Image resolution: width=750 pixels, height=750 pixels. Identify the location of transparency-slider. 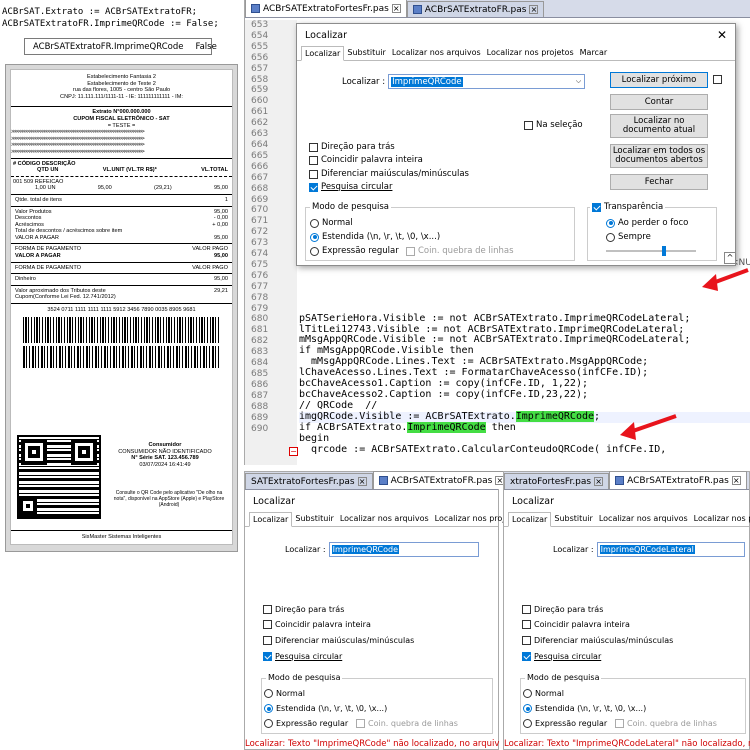
(651, 251).